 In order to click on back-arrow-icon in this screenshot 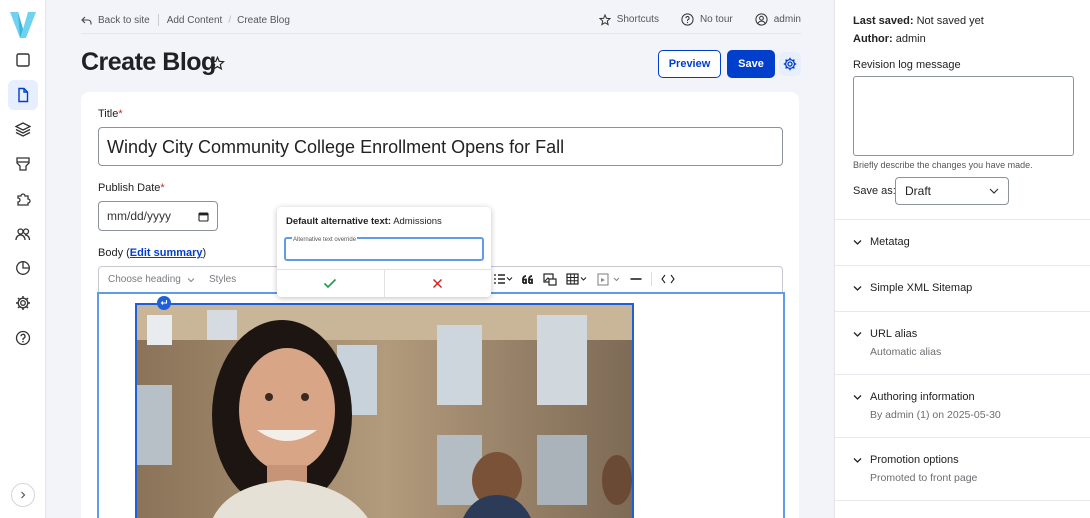, I will do `click(86, 20)`.